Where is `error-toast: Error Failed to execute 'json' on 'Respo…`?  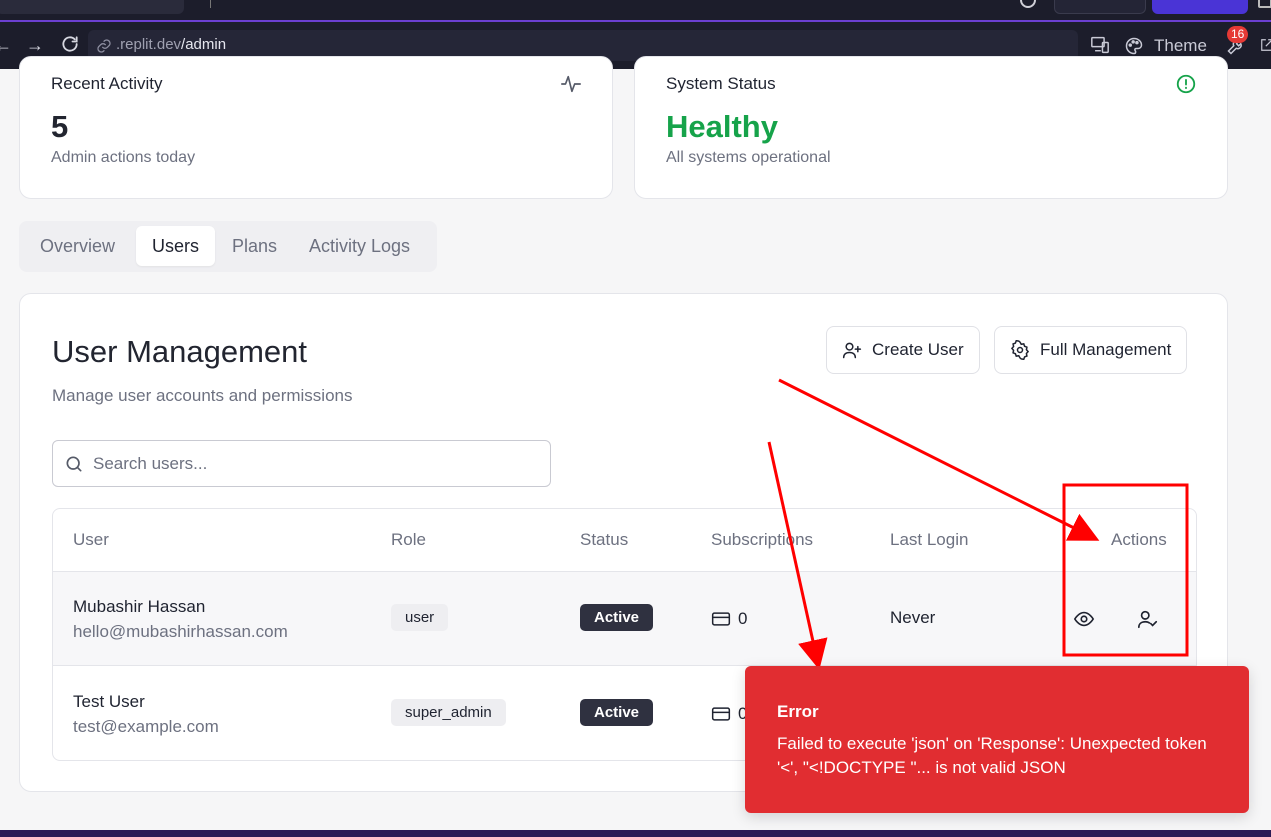 error-toast: Error Failed to execute 'json' on 'Respo… is located at coordinates (997, 739).